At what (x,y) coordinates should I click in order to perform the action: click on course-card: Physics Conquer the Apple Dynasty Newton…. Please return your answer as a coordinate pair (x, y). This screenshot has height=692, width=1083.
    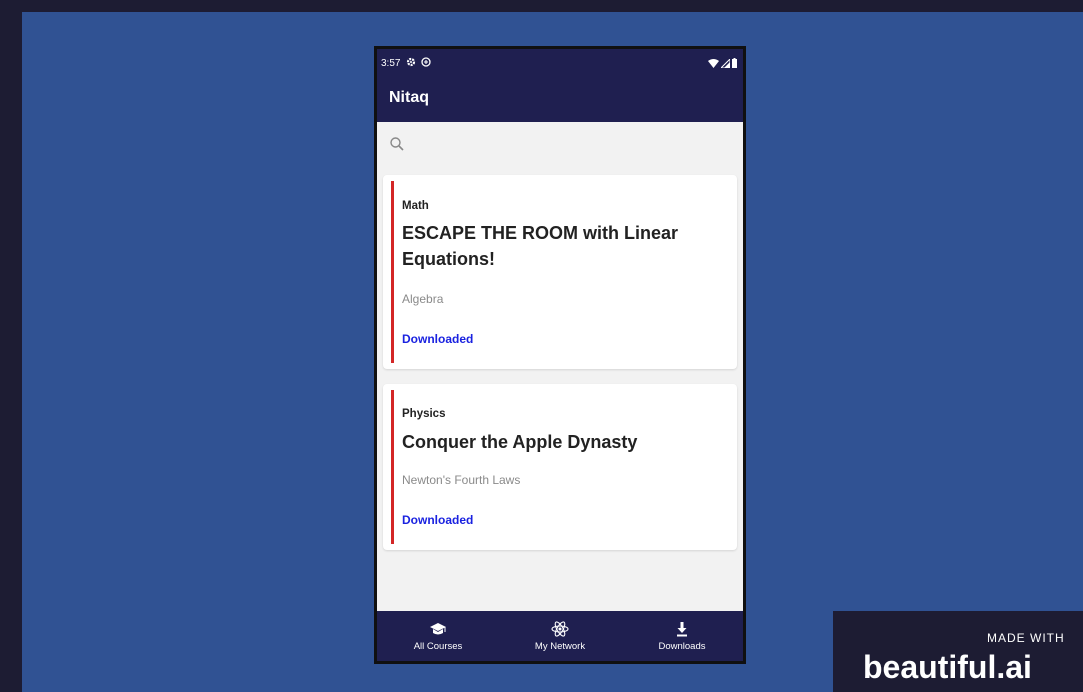
    Looking at the image, I should click on (560, 467).